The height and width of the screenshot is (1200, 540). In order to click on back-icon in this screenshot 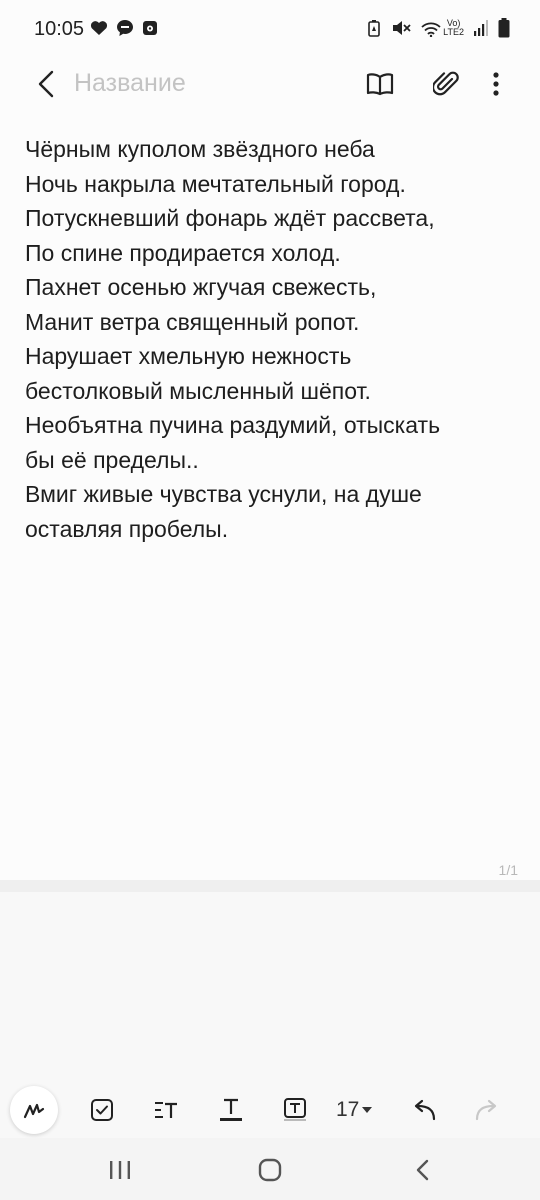, I will do `click(422, 1170)`.